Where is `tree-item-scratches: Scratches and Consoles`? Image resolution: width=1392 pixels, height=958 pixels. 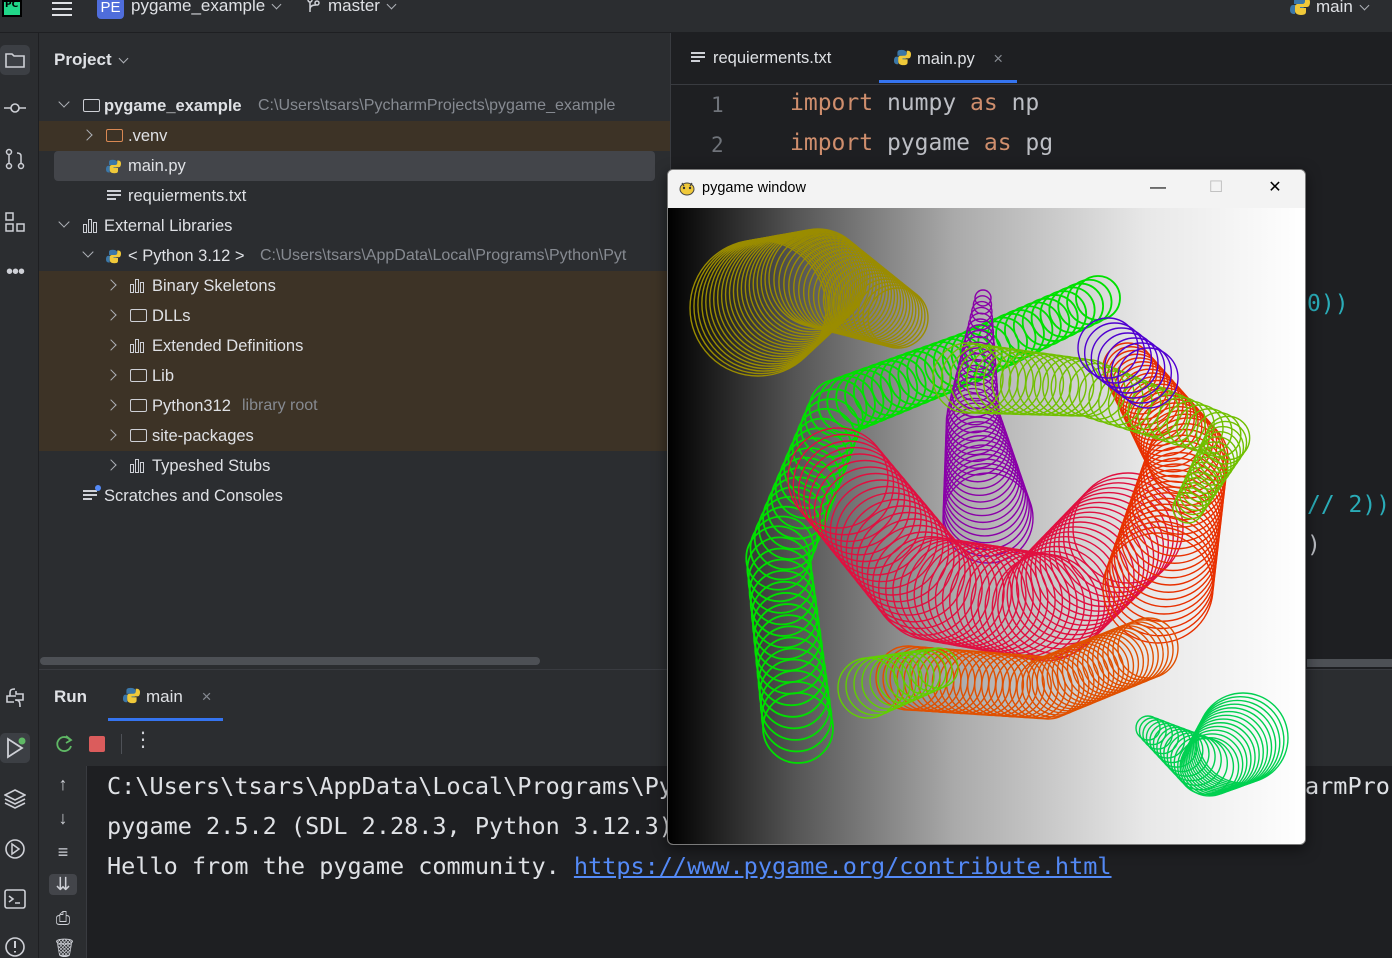 tree-item-scratches: Scratches and Consoles is located at coordinates (354, 496).